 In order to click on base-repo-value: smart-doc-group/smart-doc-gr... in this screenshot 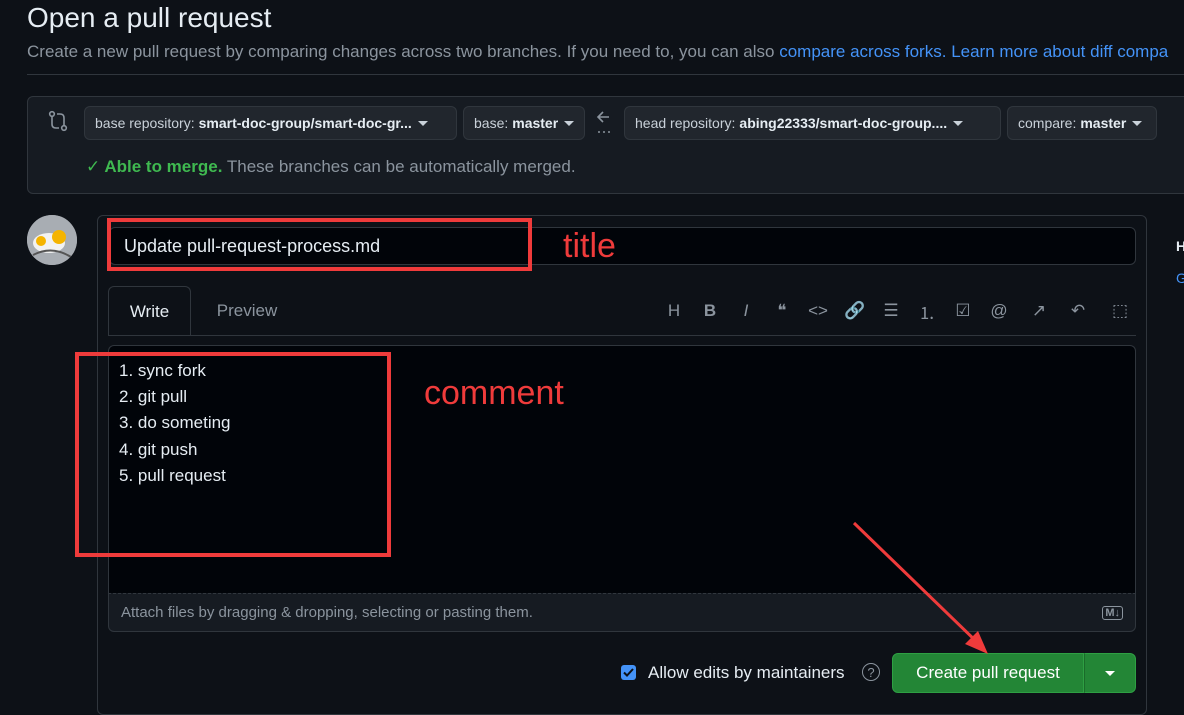, I will do `click(305, 123)`.